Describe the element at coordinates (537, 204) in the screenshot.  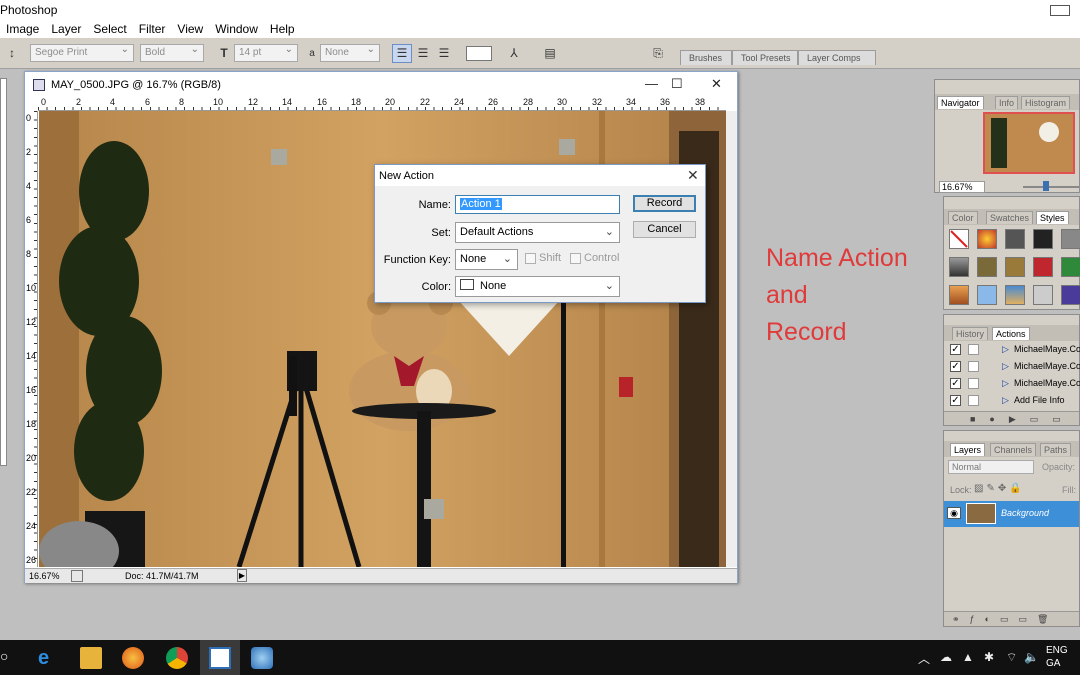
I see `action-name-input: Action 1` at that location.